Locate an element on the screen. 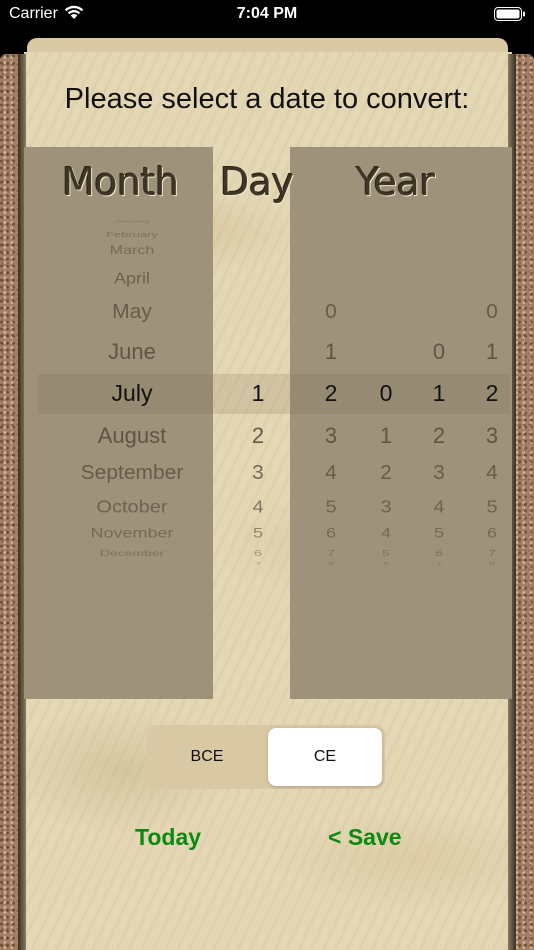  day-wheel-item: 4 is located at coordinates (257, 507).